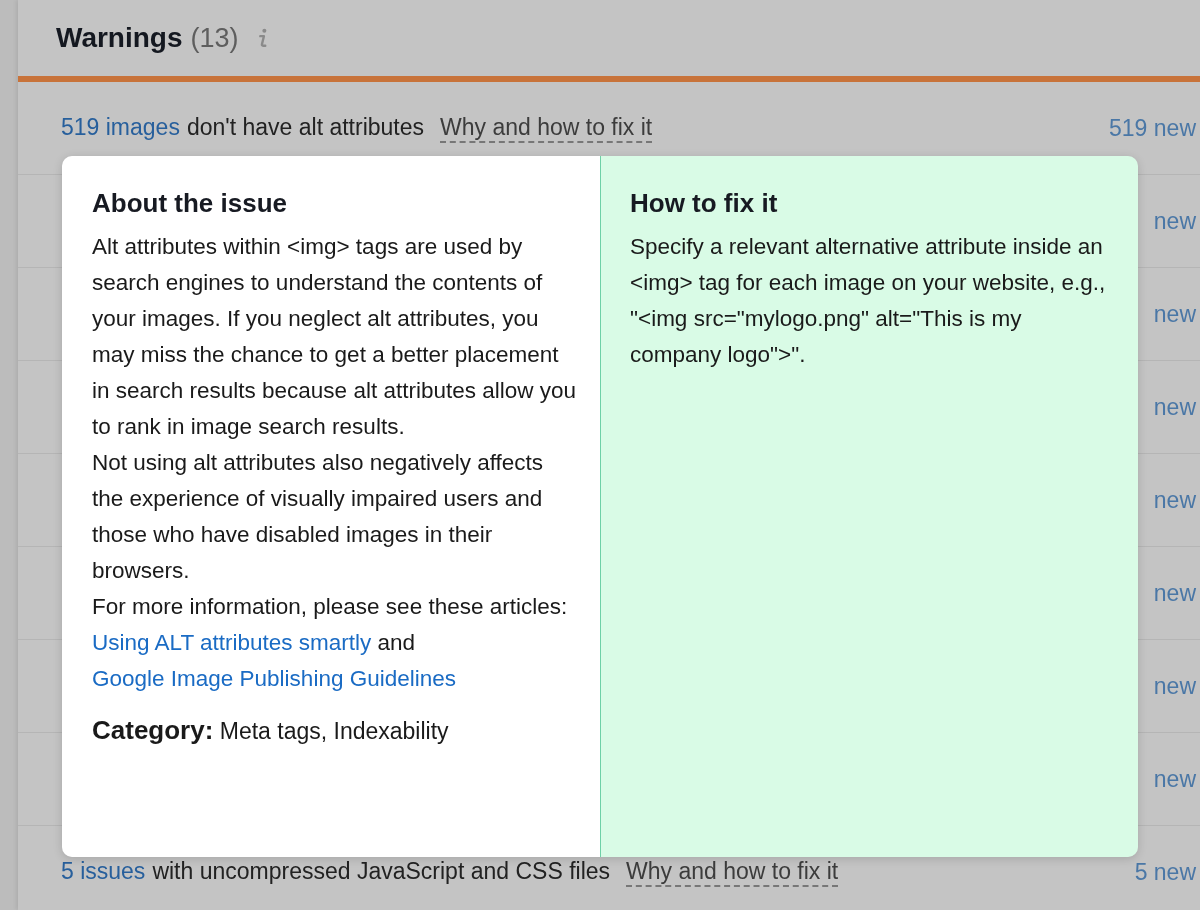 The height and width of the screenshot is (910, 1200). Describe the element at coordinates (119, 38) in the screenshot. I see `section-title: Warnings` at that location.